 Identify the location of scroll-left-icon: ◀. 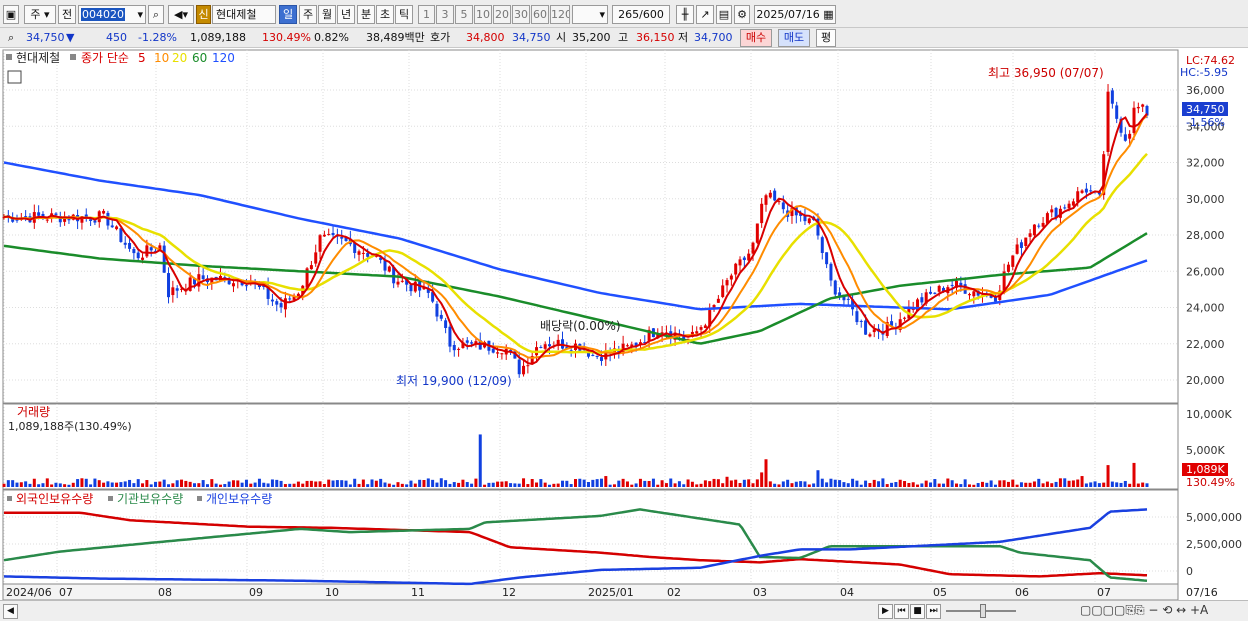
(10, 611).